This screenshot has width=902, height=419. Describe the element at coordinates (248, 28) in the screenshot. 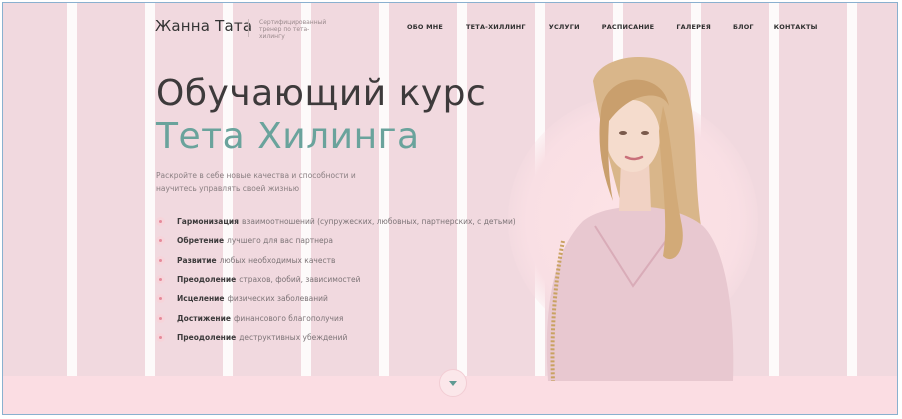

I see `header-divider` at that location.